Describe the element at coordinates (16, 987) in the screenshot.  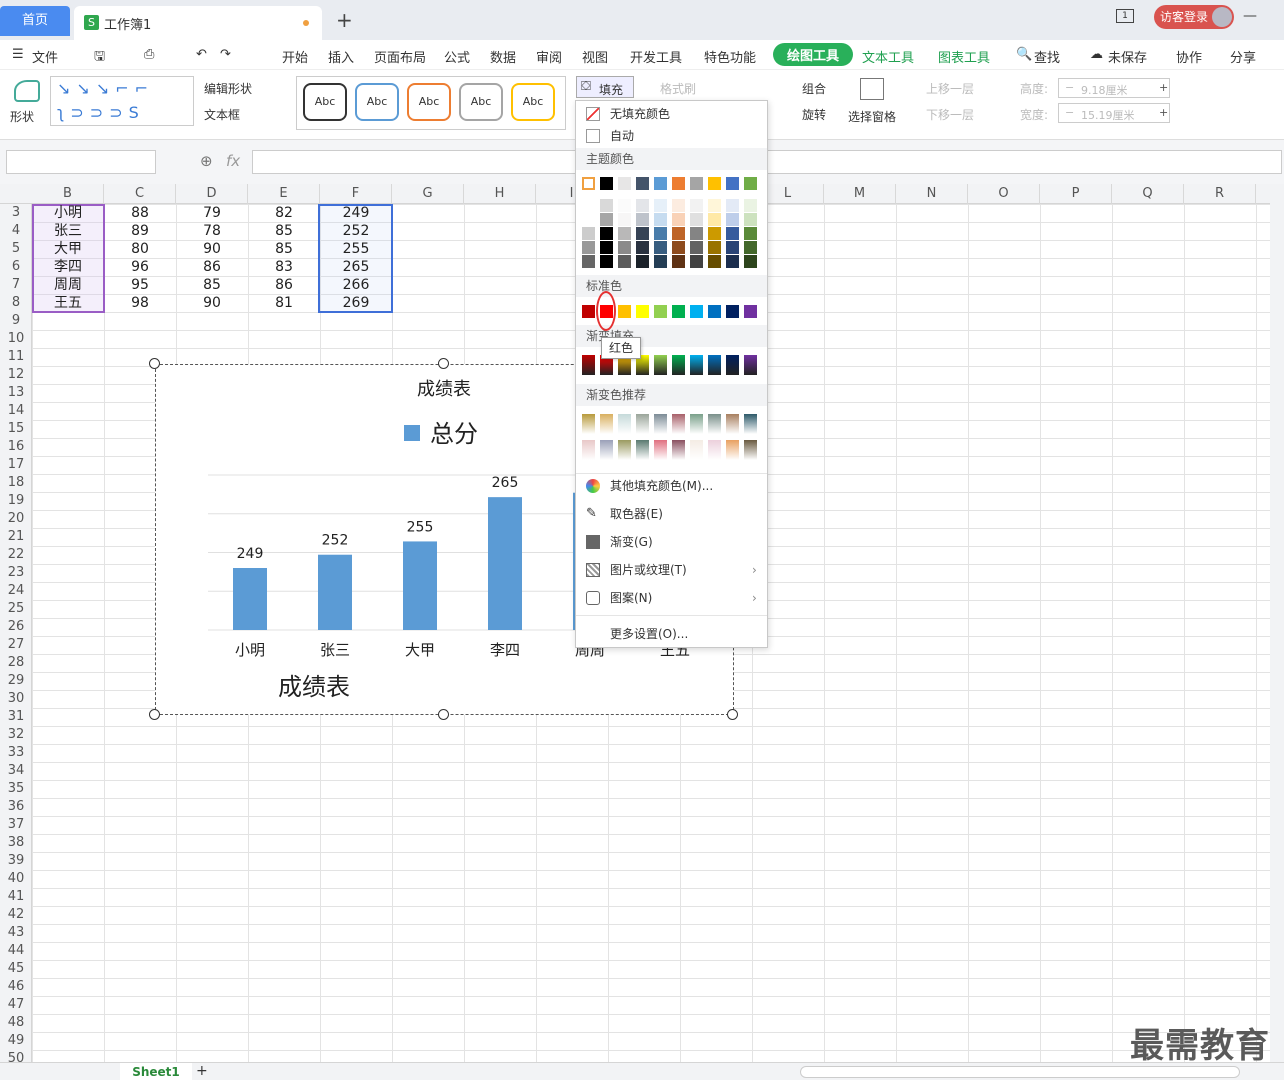
I see `row-header-46: 46` at that location.